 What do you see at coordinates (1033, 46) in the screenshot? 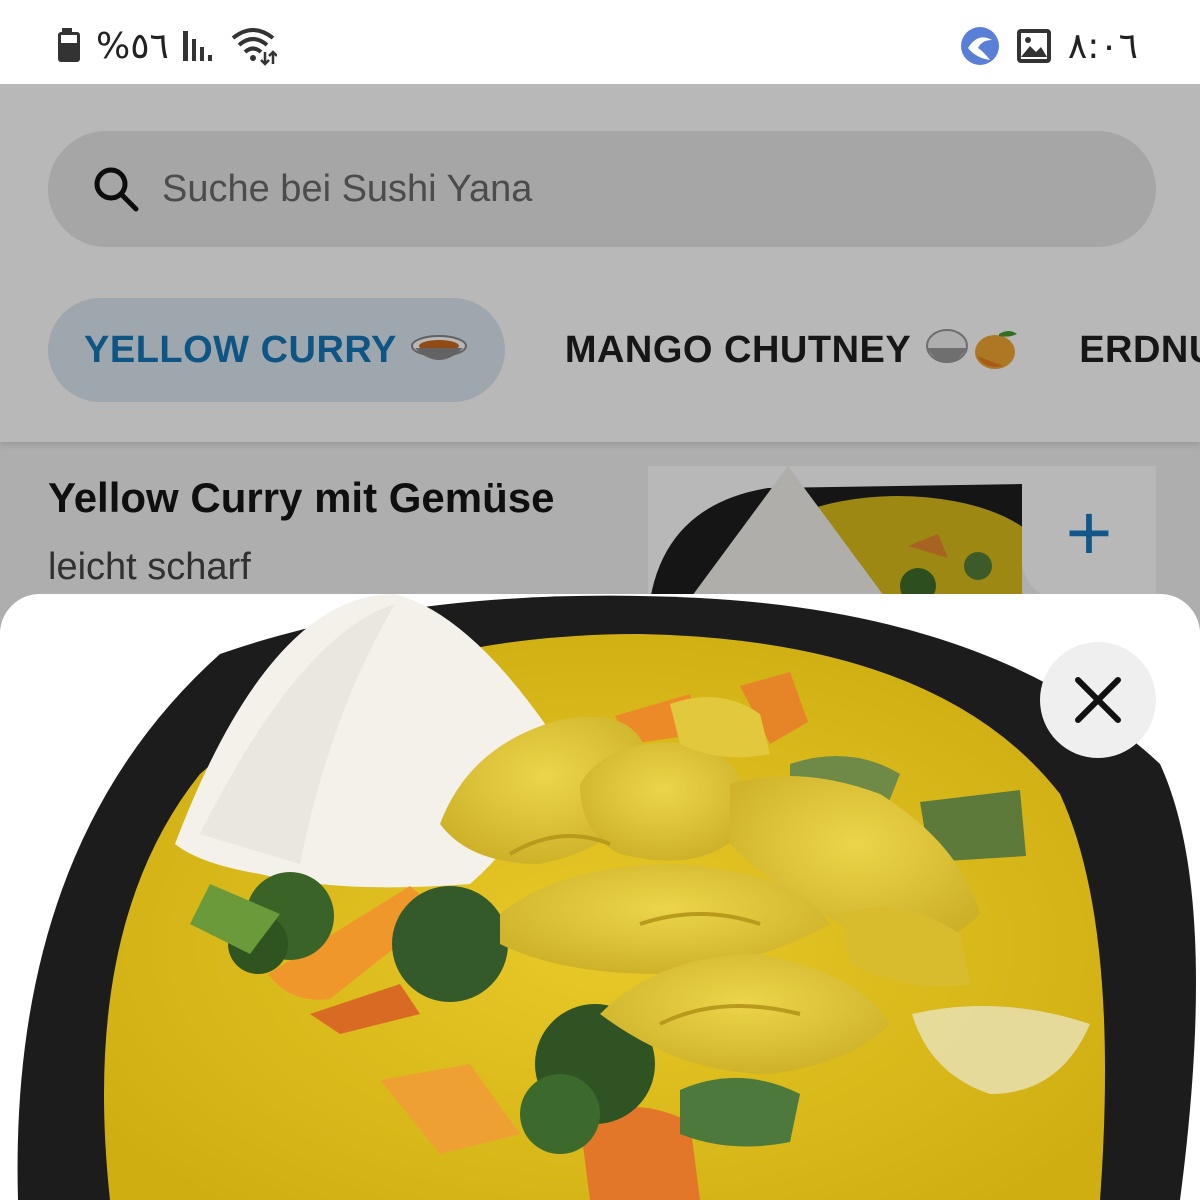
I see `image-icon` at bounding box center [1033, 46].